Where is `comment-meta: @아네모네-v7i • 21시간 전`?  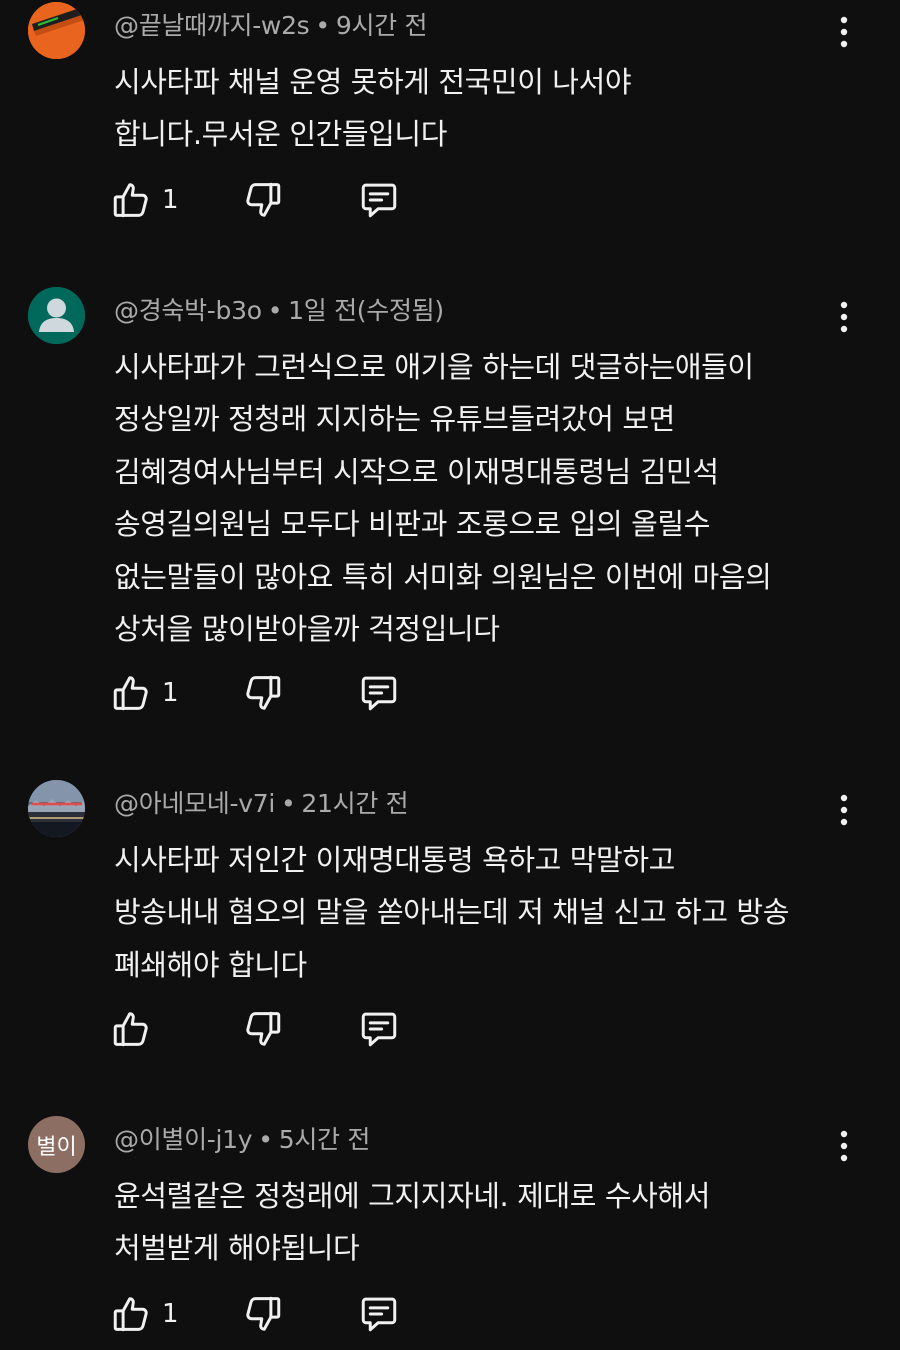 comment-meta: @아네모네-v7i • 21시간 전 is located at coordinates (261, 802).